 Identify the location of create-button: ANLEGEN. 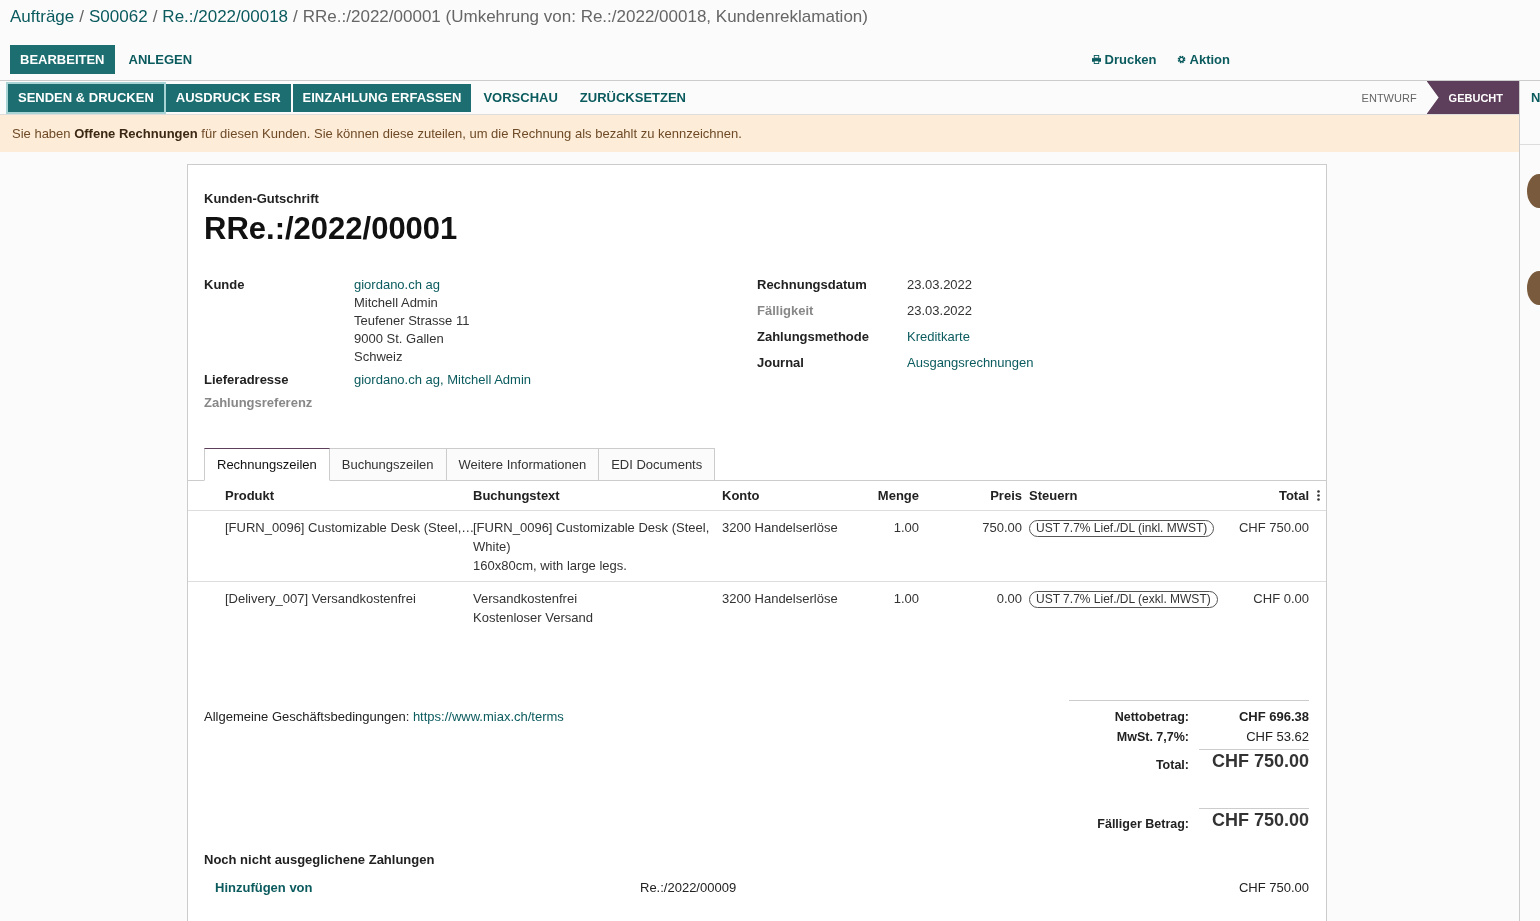
(160, 59).